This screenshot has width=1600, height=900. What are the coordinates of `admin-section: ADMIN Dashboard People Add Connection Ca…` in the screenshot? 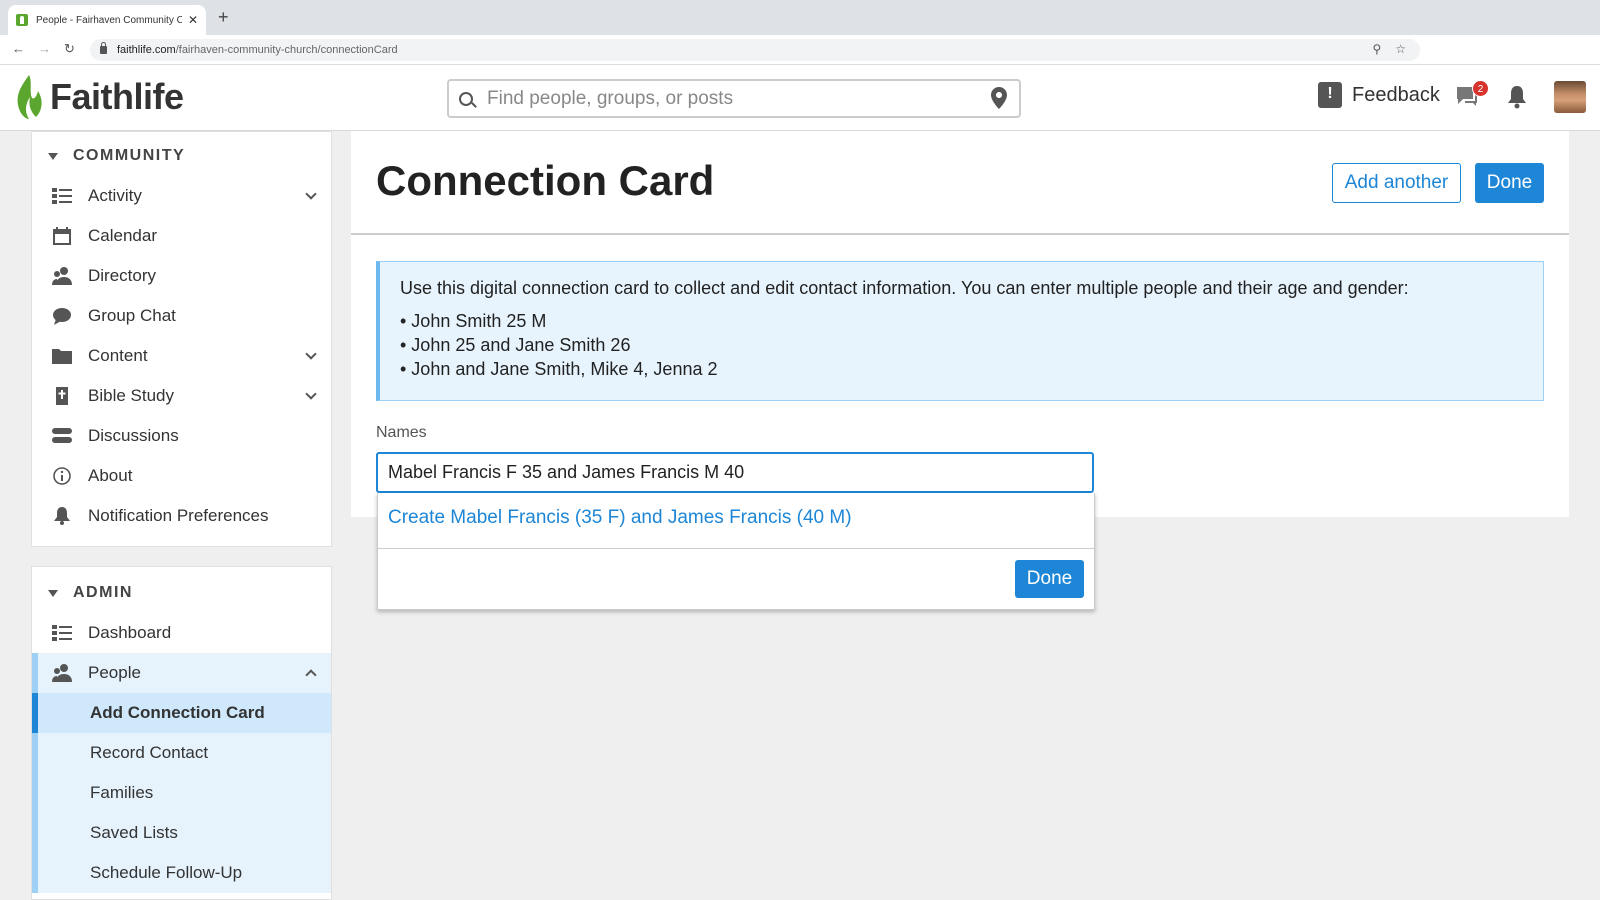 It's located at (181, 733).